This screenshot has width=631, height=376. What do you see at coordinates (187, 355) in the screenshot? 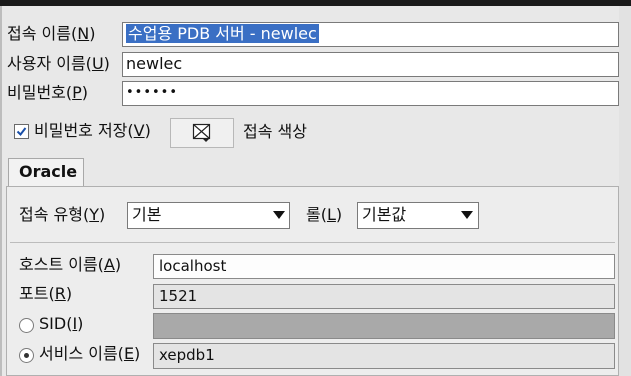
I see `service-name-value: xepdb1` at bounding box center [187, 355].